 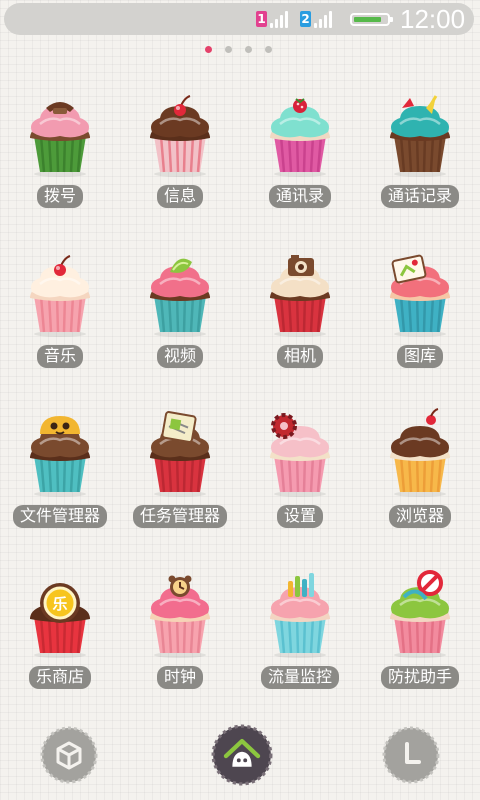 I want to click on app-label: 音乐, so click(x=60, y=356).